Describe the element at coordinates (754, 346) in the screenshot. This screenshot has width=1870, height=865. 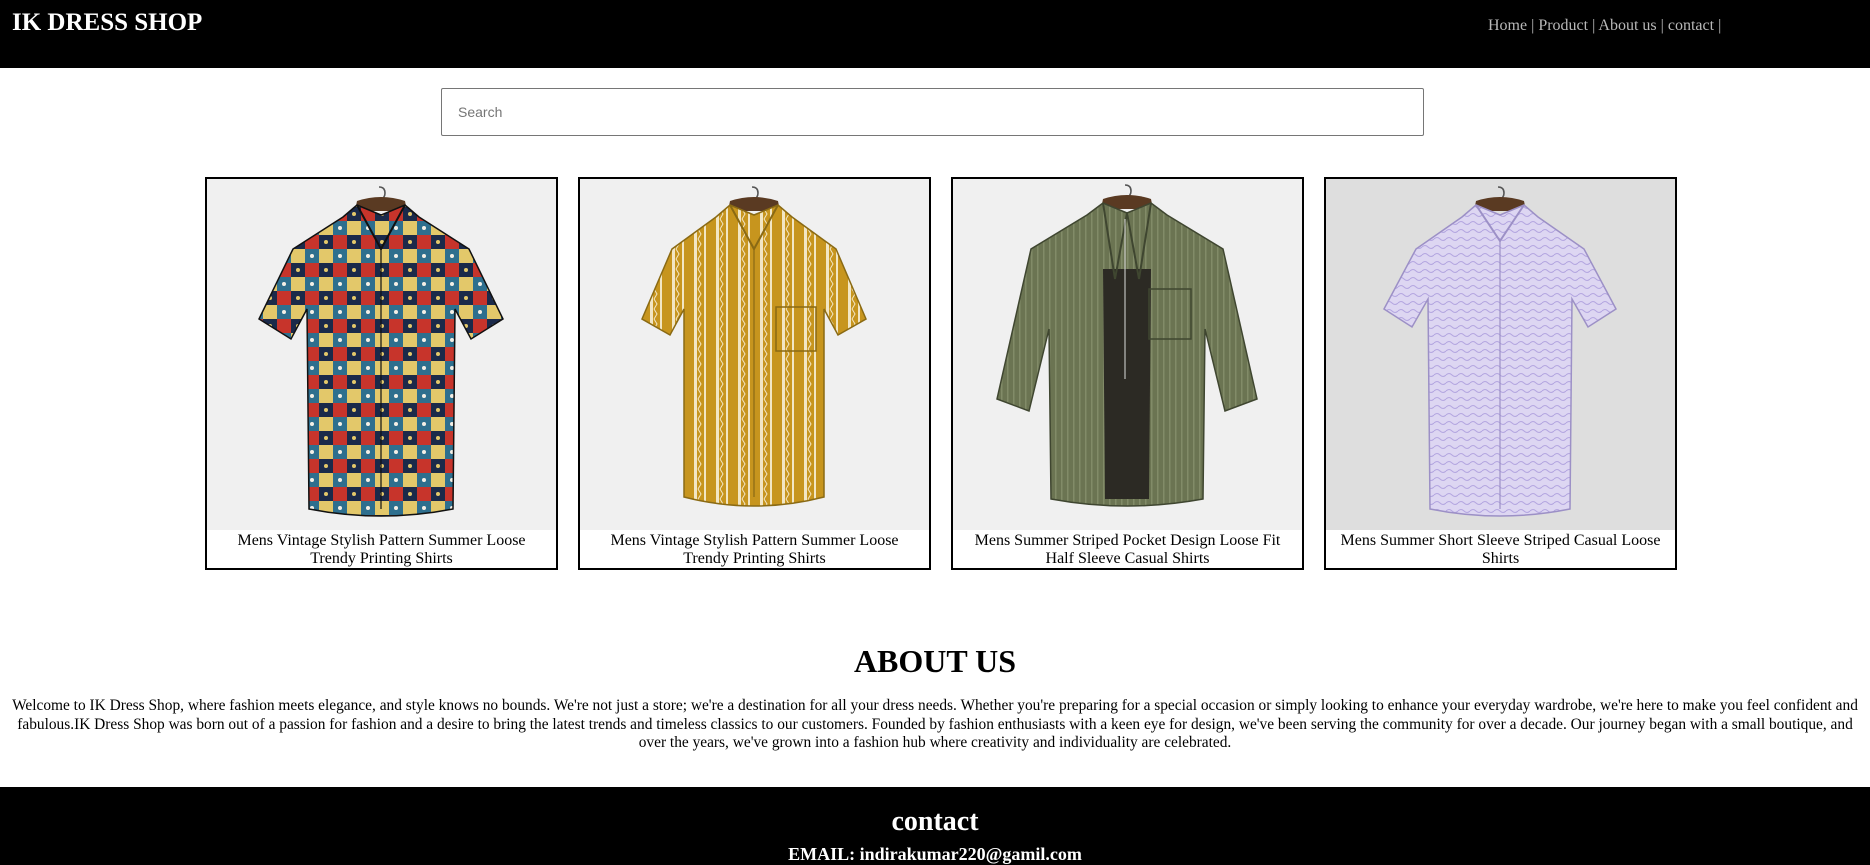
I see `mustard-shirt-icon` at that location.